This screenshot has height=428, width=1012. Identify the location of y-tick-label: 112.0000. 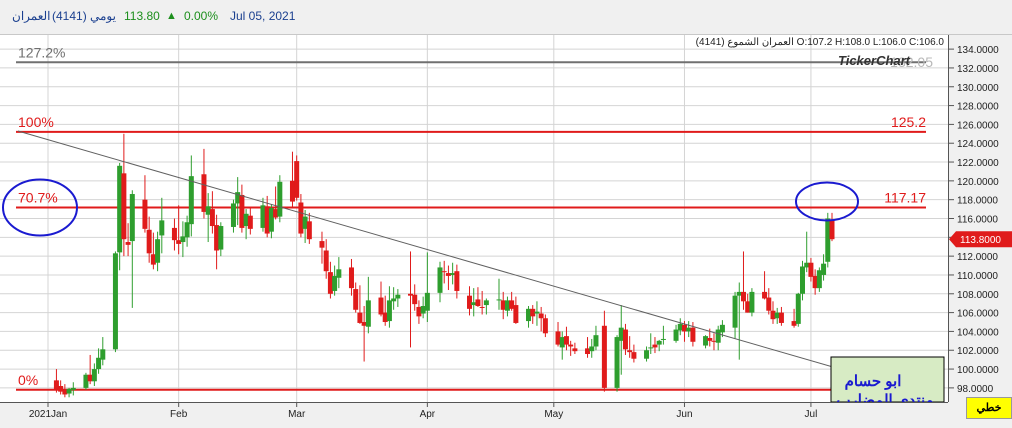
(977, 257).